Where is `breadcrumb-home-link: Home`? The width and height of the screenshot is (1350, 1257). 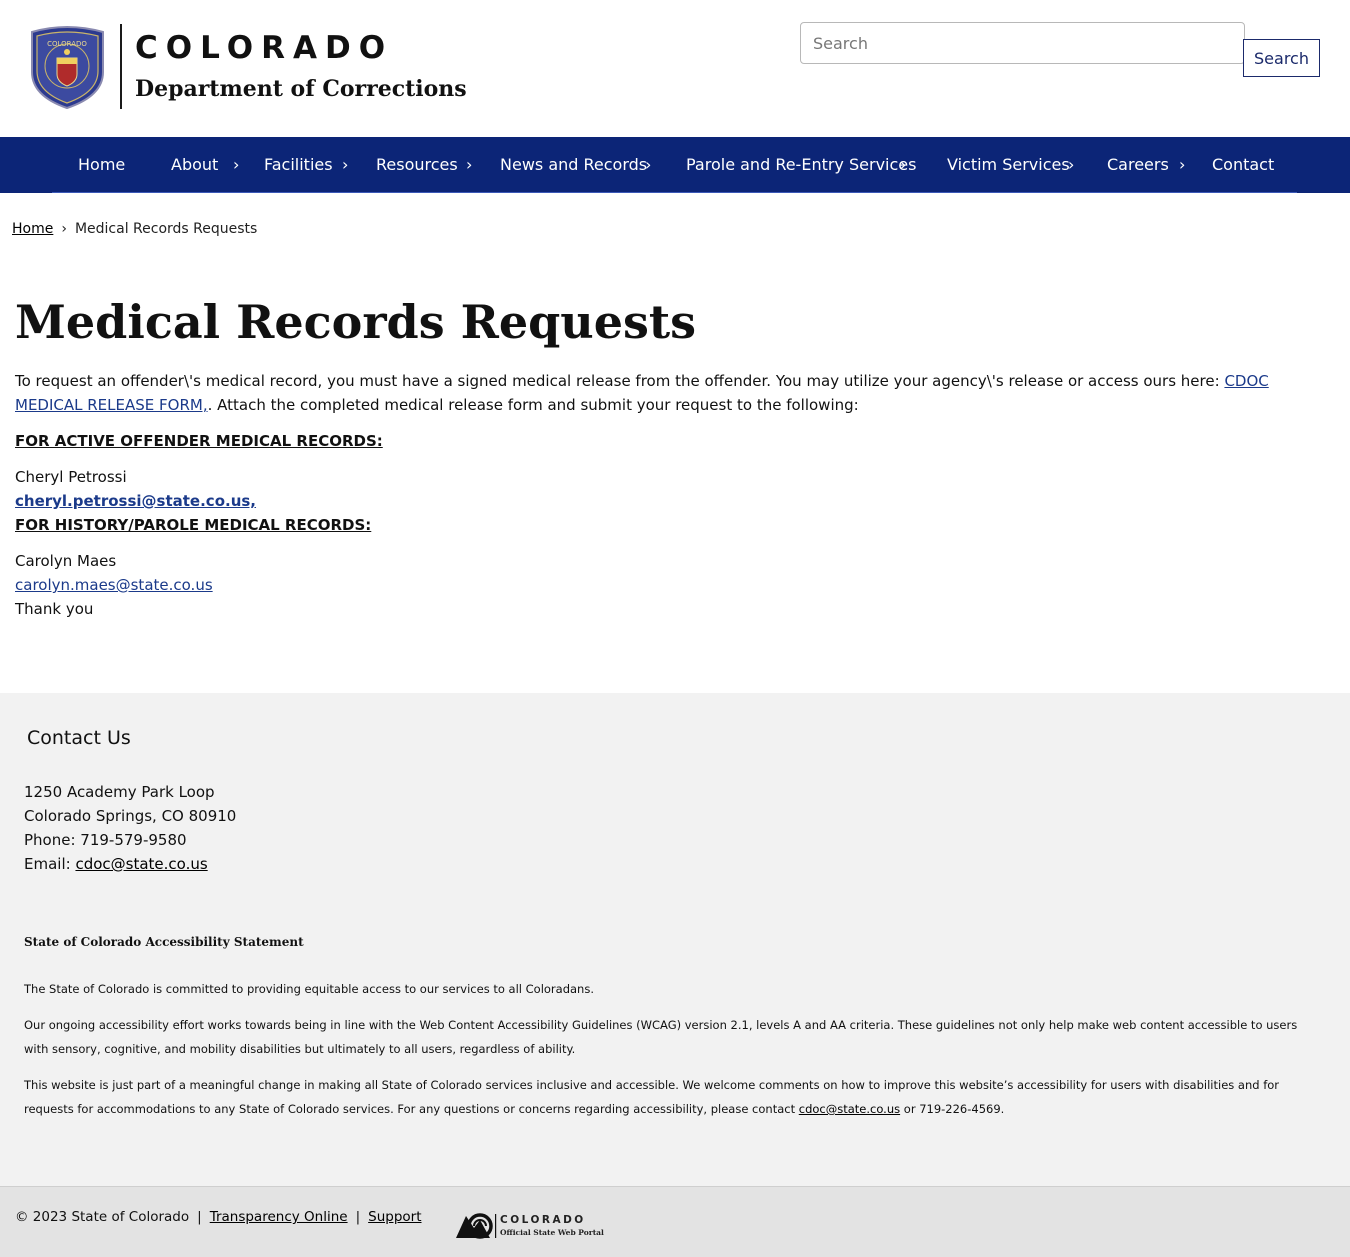 breadcrumb-home-link: Home is located at coordinates (32, 229).